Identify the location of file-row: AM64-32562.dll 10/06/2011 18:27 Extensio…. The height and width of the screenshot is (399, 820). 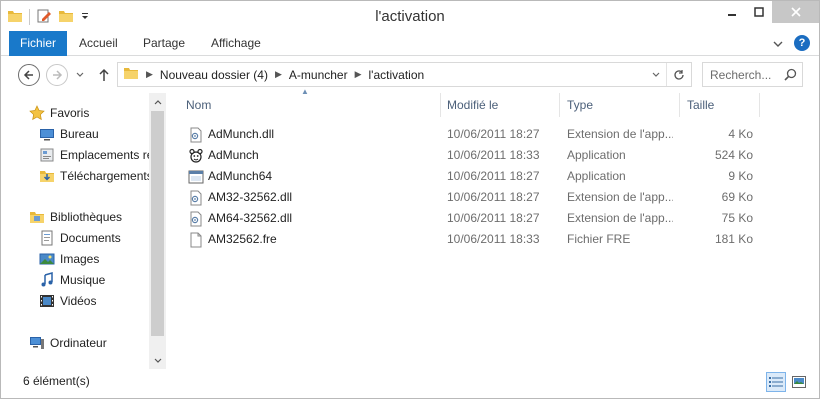
(471, 218).